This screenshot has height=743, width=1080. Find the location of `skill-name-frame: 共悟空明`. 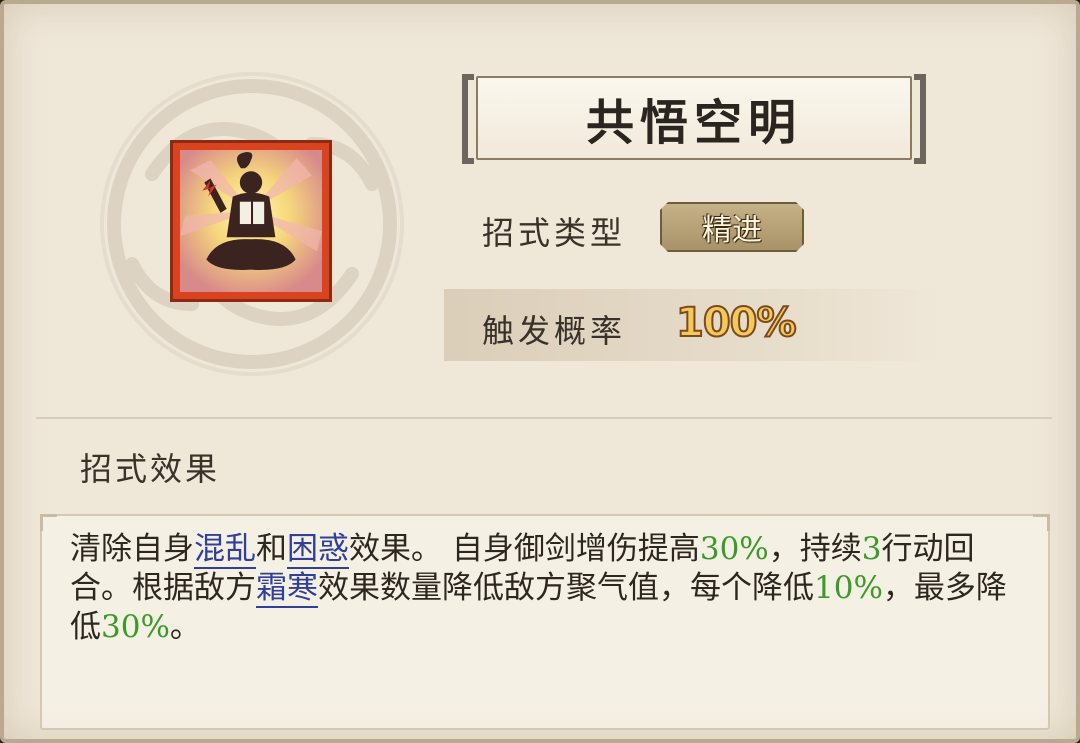

skill-name-frame: 共悟空明 is located at coordinates (694, 118).